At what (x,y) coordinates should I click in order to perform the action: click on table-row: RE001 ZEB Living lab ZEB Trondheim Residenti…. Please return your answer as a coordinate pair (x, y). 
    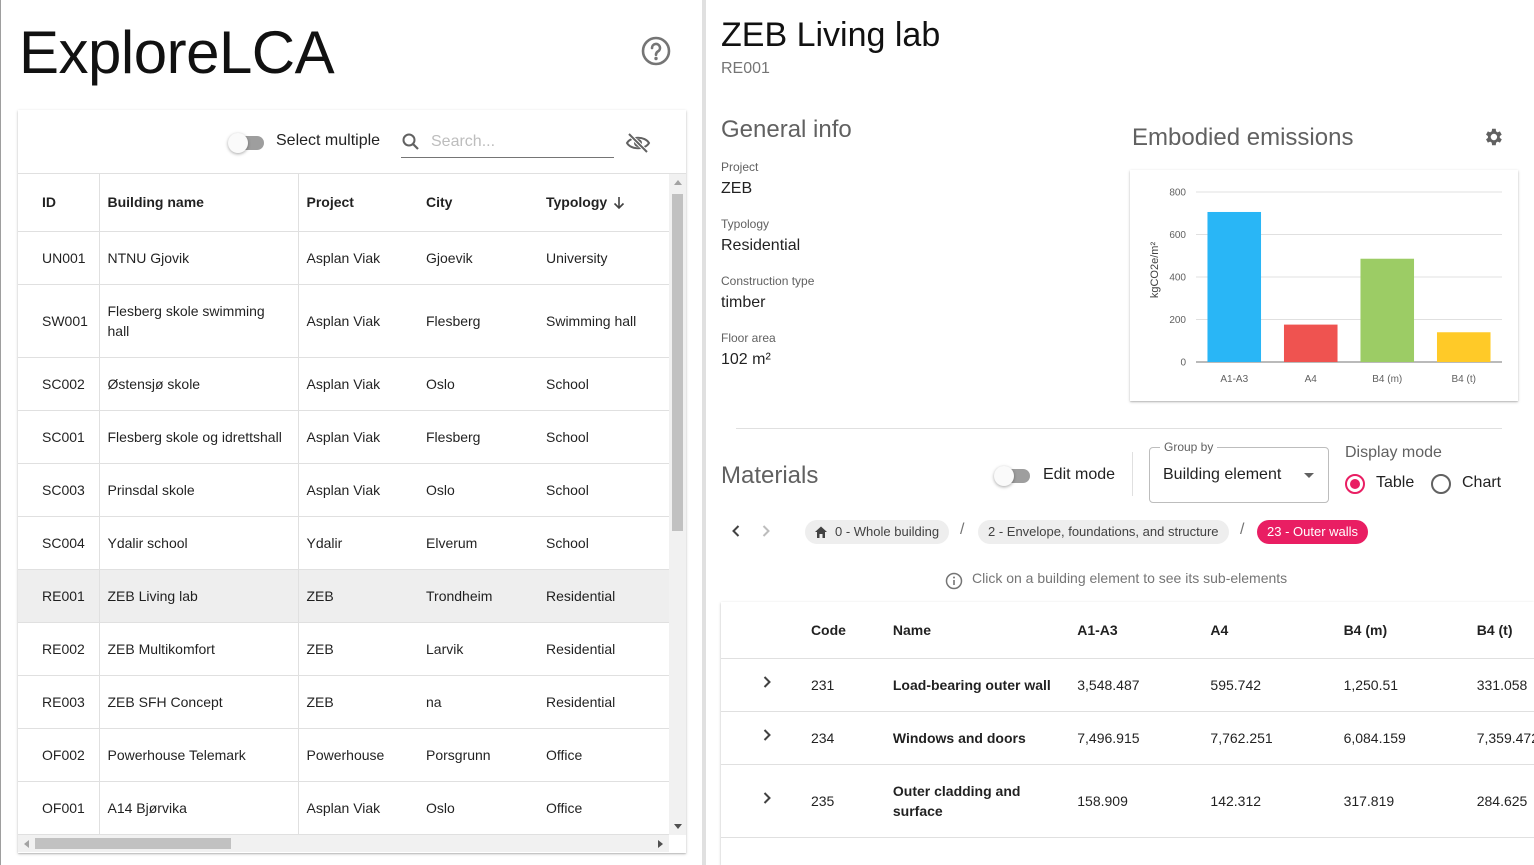
    Looking at the image, I should click on (343, 596).